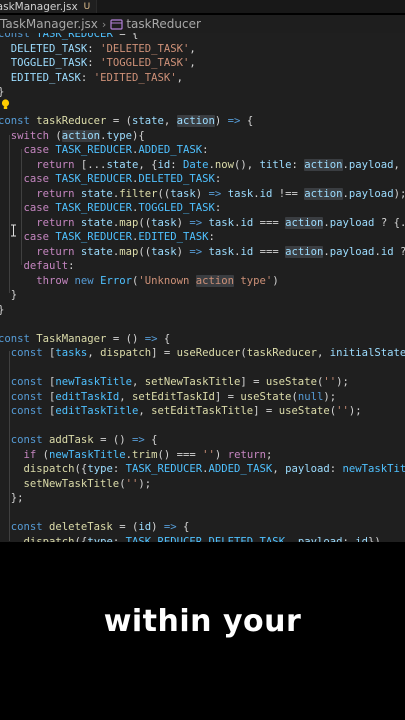 This screenshot has height=720, width=405. I want to click on file-tab: TaskManager.jsx U, so click(49, 6).